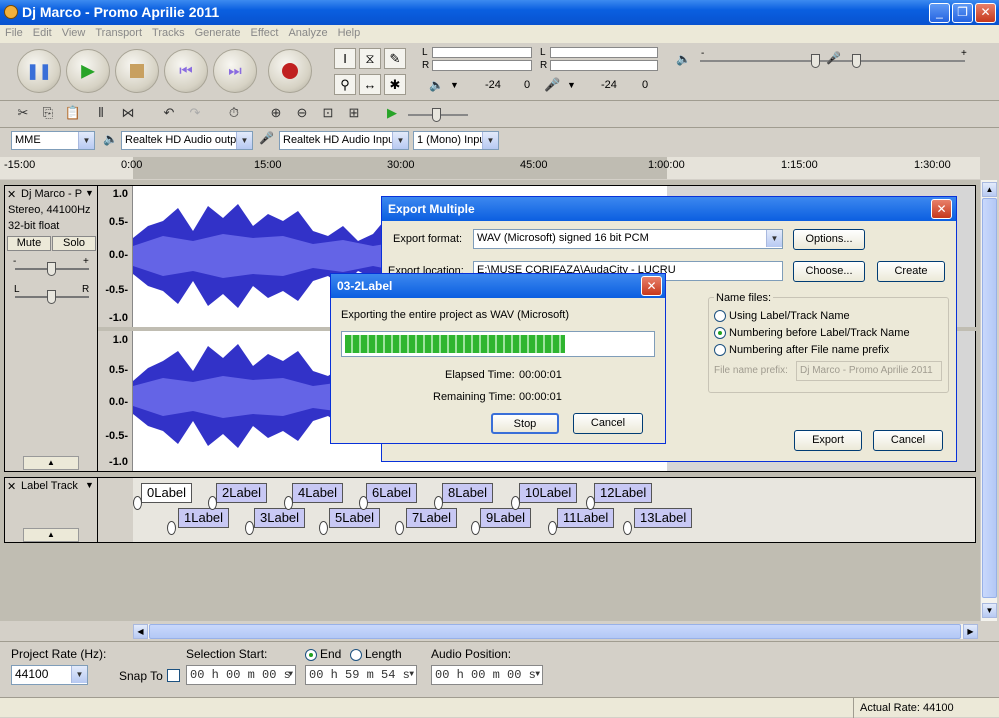  What do you see at coordinates (51, 269) in the screenshot?
I see `gain-thumb` at bounding box center [51, 269].